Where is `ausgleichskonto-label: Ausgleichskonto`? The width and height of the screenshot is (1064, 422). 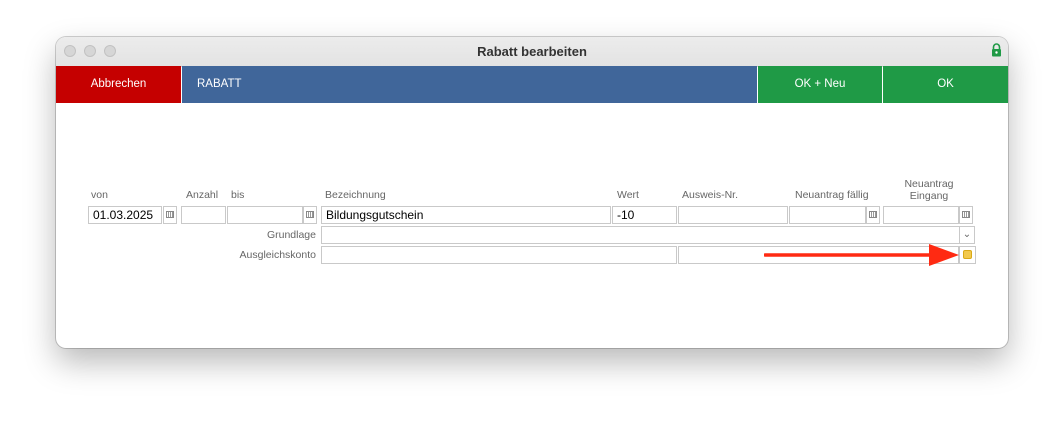
ausgleichskonto-label: Ausgleichskonto is located at coordinates (277, 255).